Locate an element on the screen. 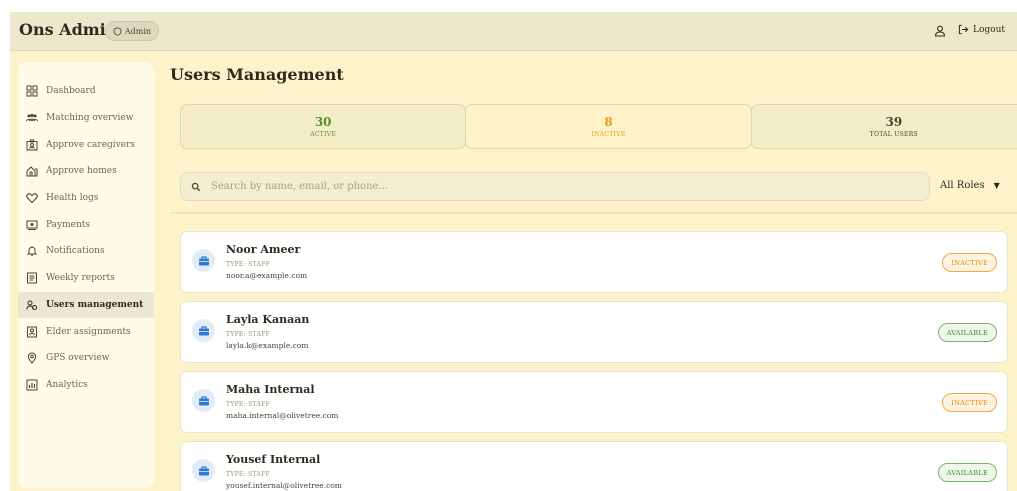  sidebar-item-users-management: Users management is located at coordinates (86, 305).